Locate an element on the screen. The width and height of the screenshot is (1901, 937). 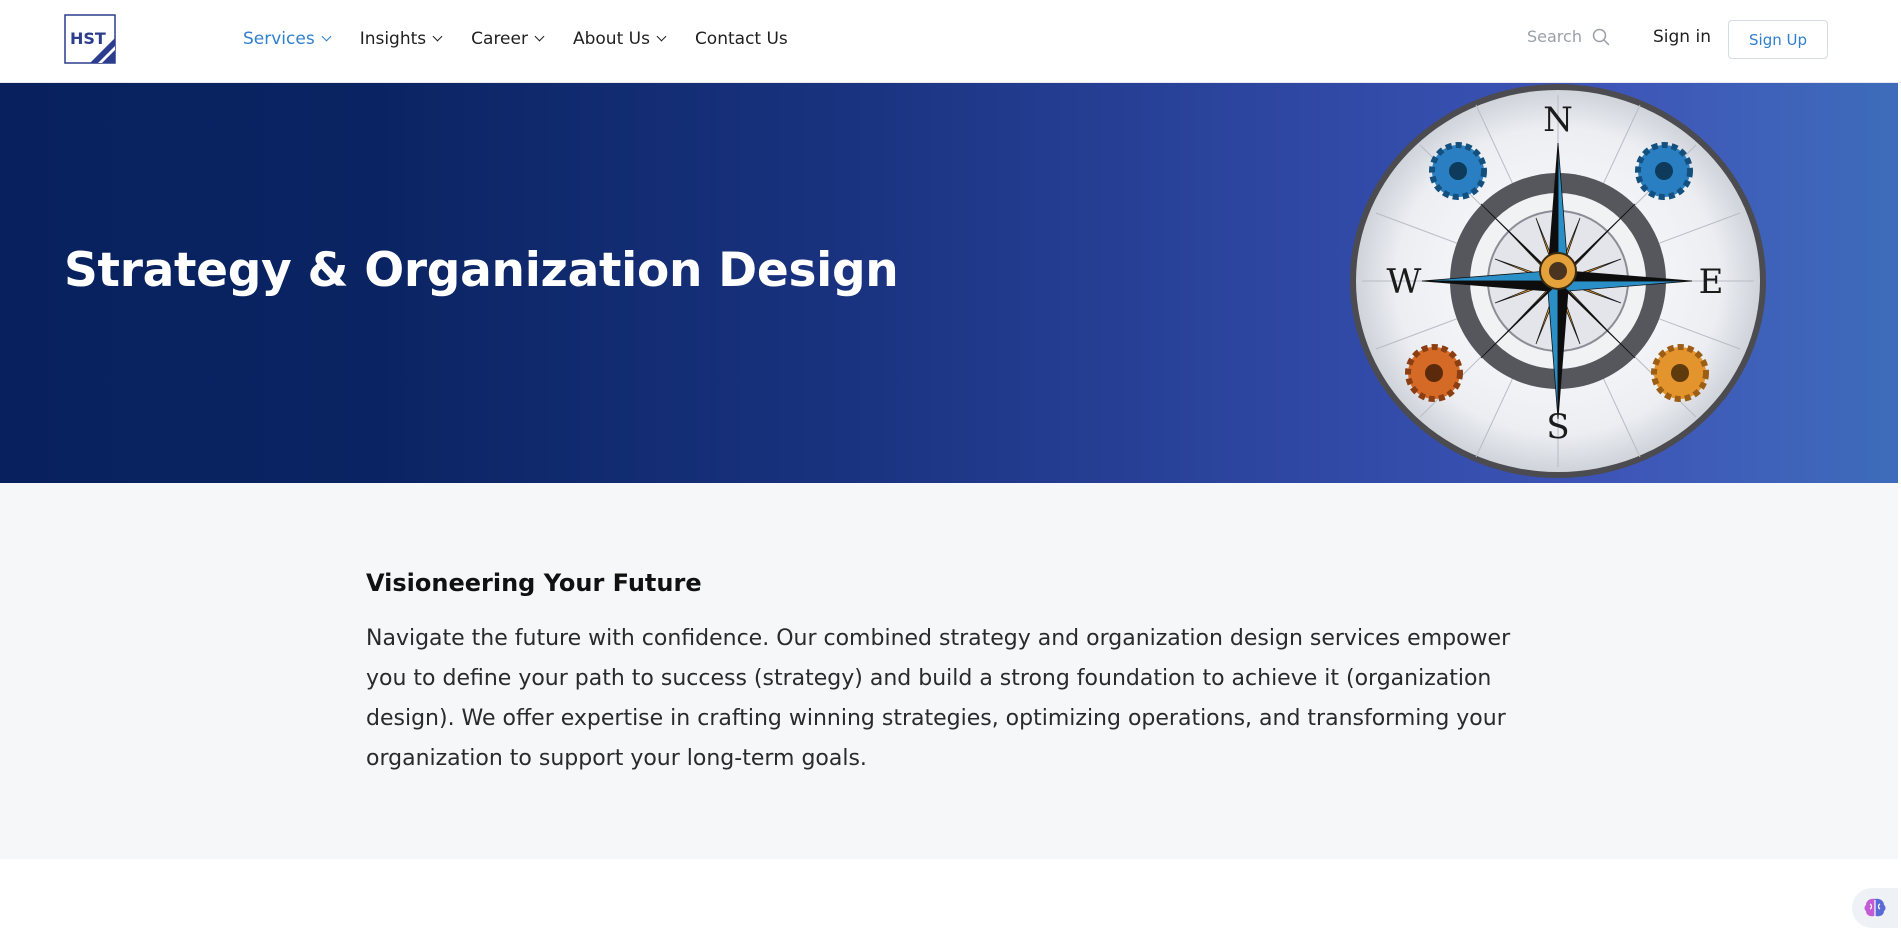
nav-item-about-us: About Us is located at coordinates (619, 38).